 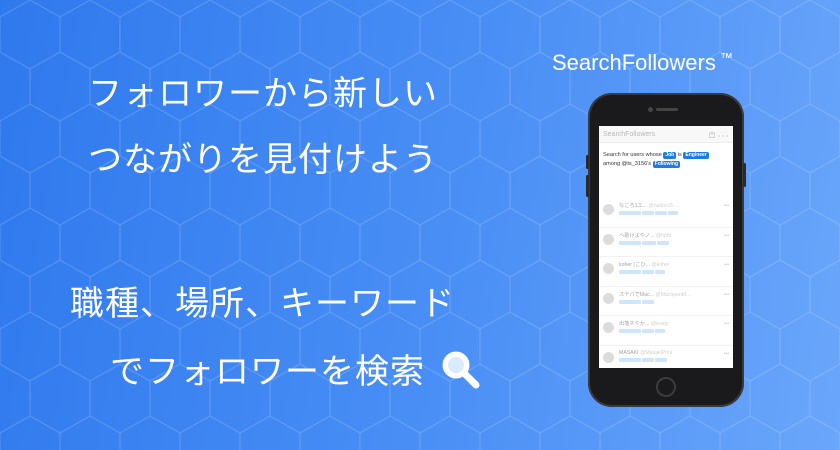 What do you see at coordinates (696, 155) in the screenshot?
I see `value-tag: Engineer` at bounding box center [696, 155].